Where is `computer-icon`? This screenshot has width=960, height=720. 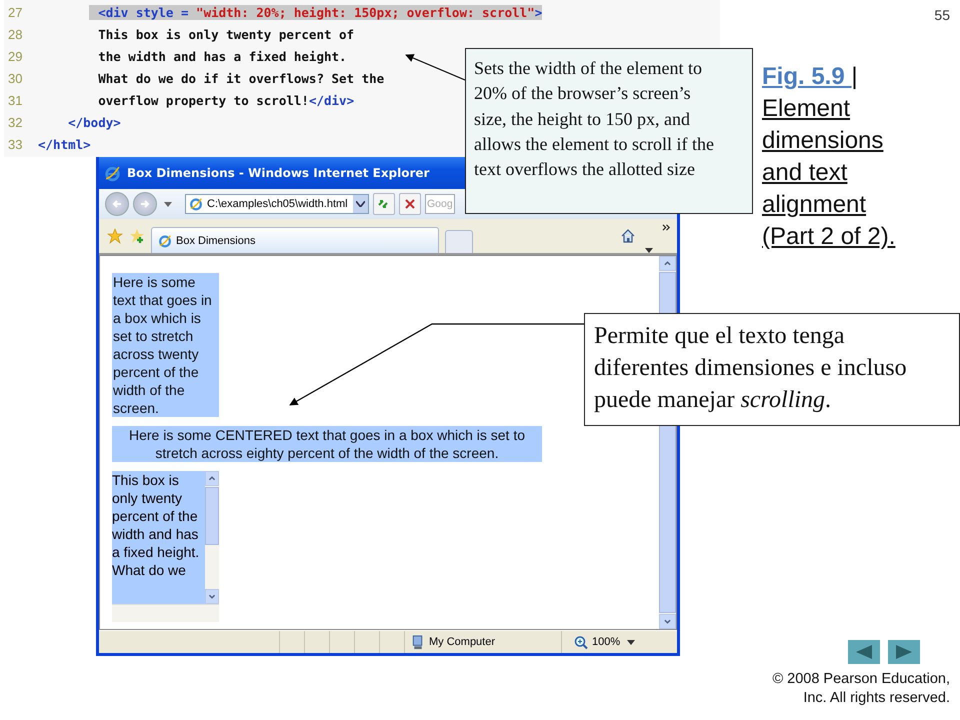 computer-icon is located at coordinates (418, 642).